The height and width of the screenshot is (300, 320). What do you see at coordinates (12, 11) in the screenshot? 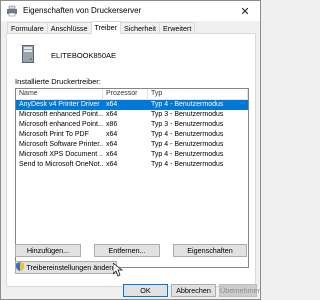
I see `printer-server-icon` at bounding box center [12, 11].